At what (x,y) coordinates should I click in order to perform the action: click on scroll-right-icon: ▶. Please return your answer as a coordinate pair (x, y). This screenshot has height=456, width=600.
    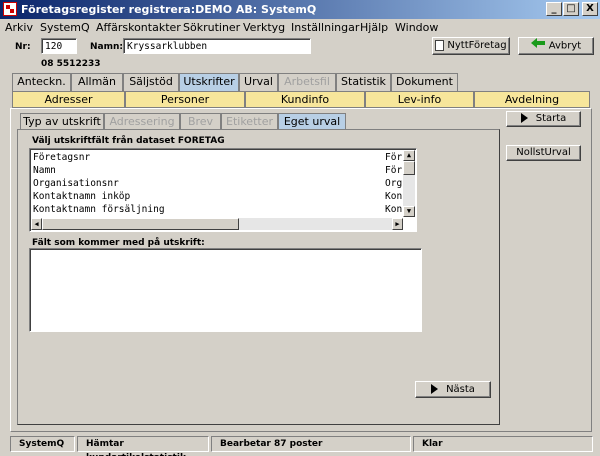
    Looking at the image, I should click on (397, 224).